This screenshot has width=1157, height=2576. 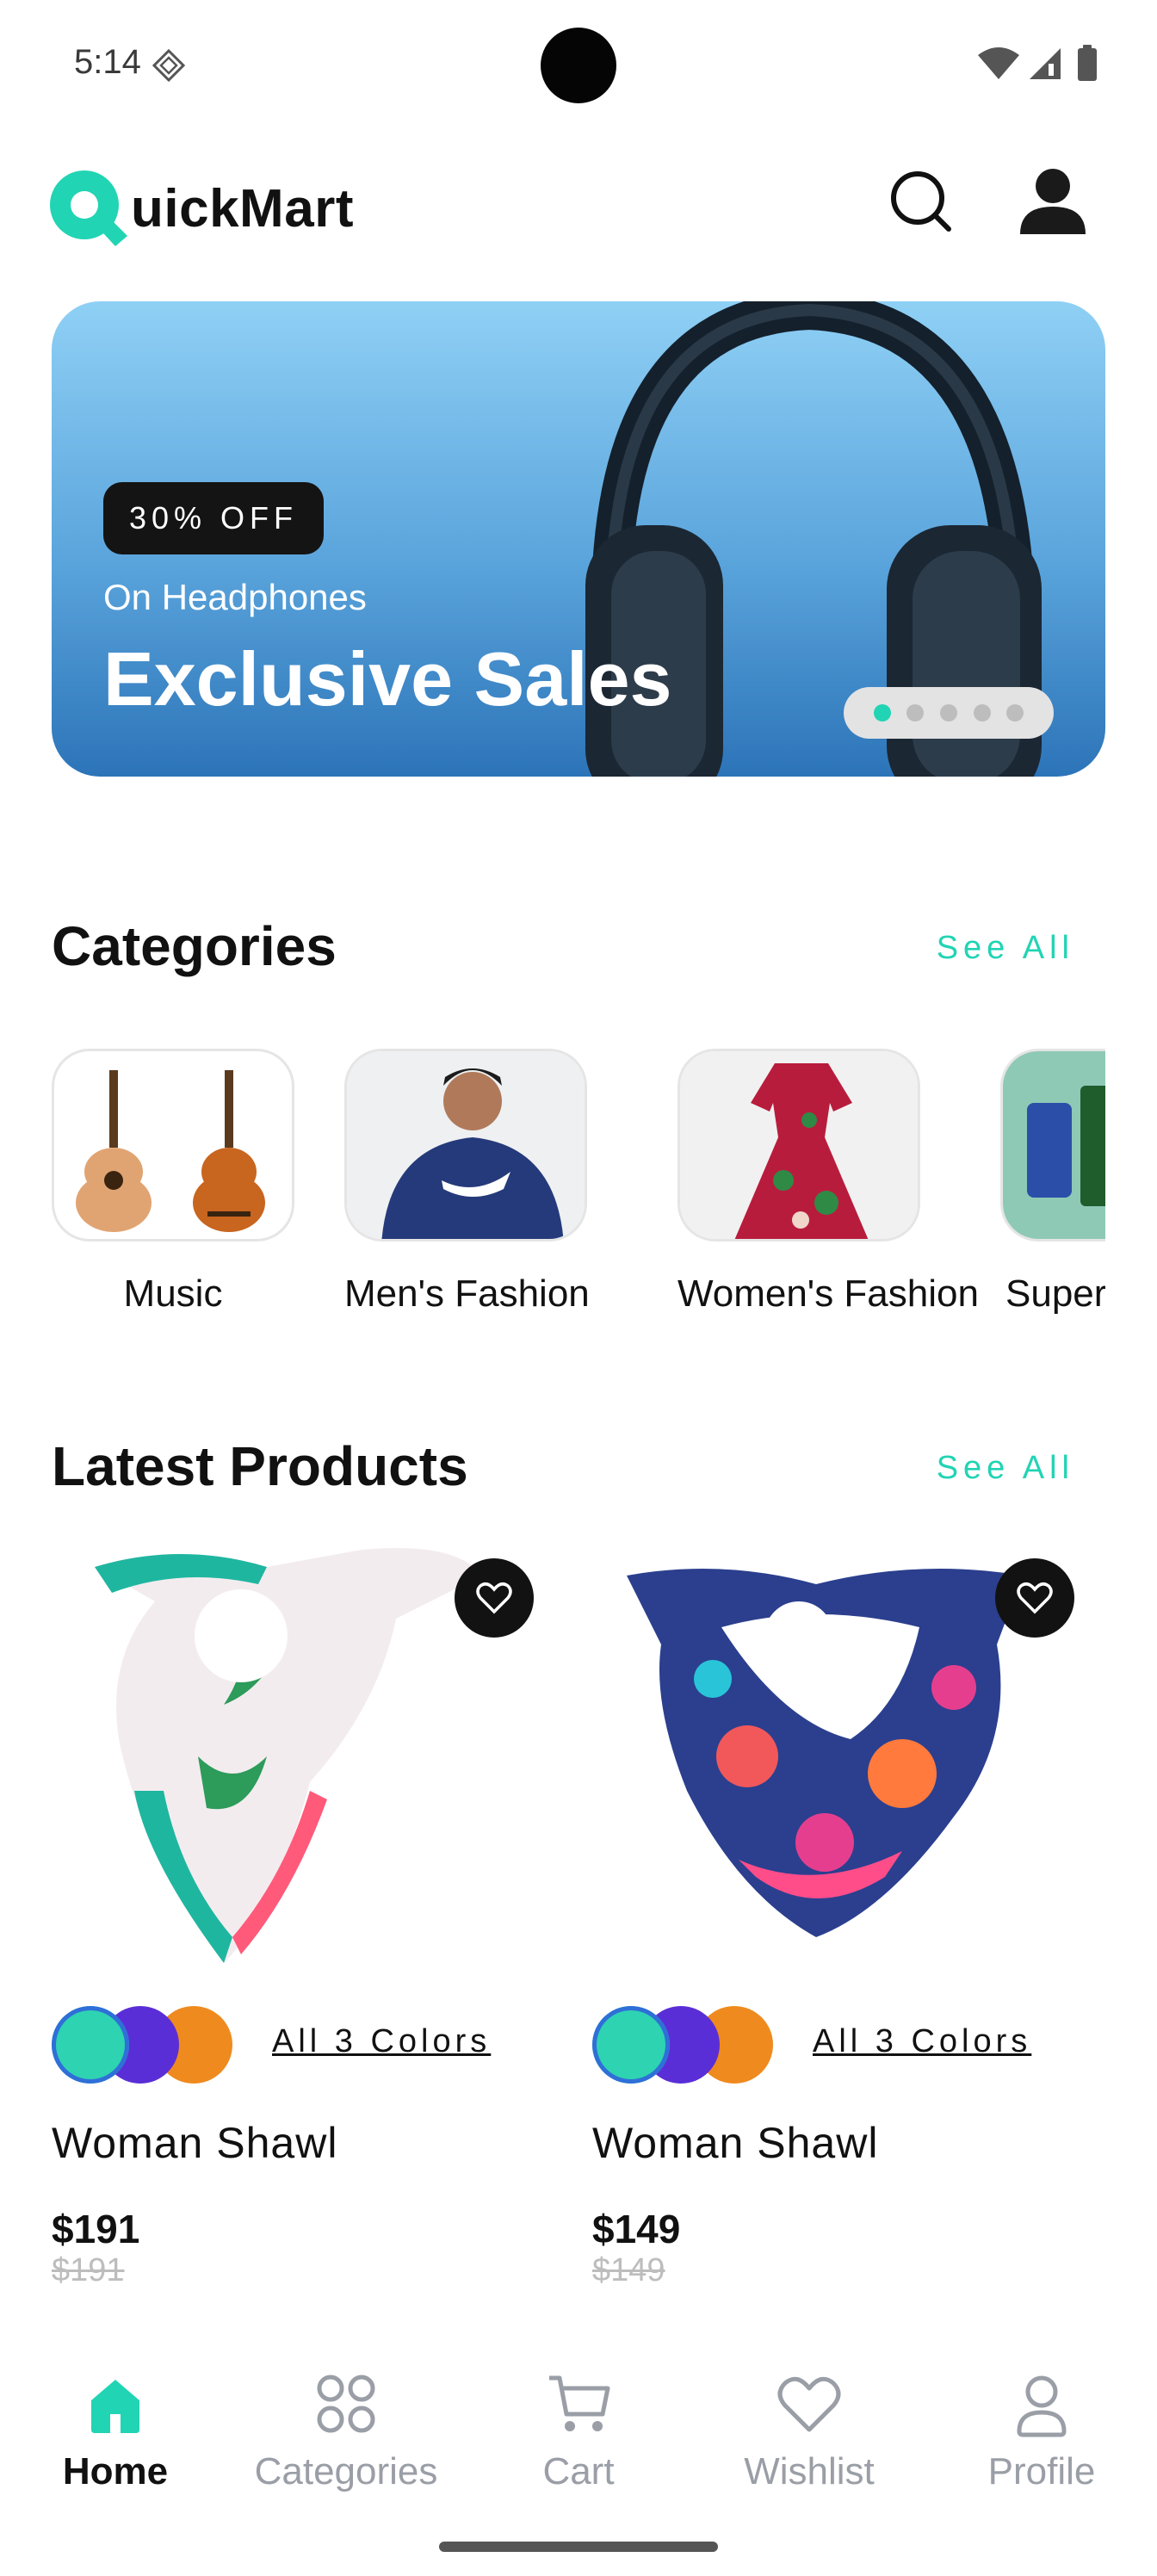 I want to click on product-old-price: $191, so click(x=88, y=2270).